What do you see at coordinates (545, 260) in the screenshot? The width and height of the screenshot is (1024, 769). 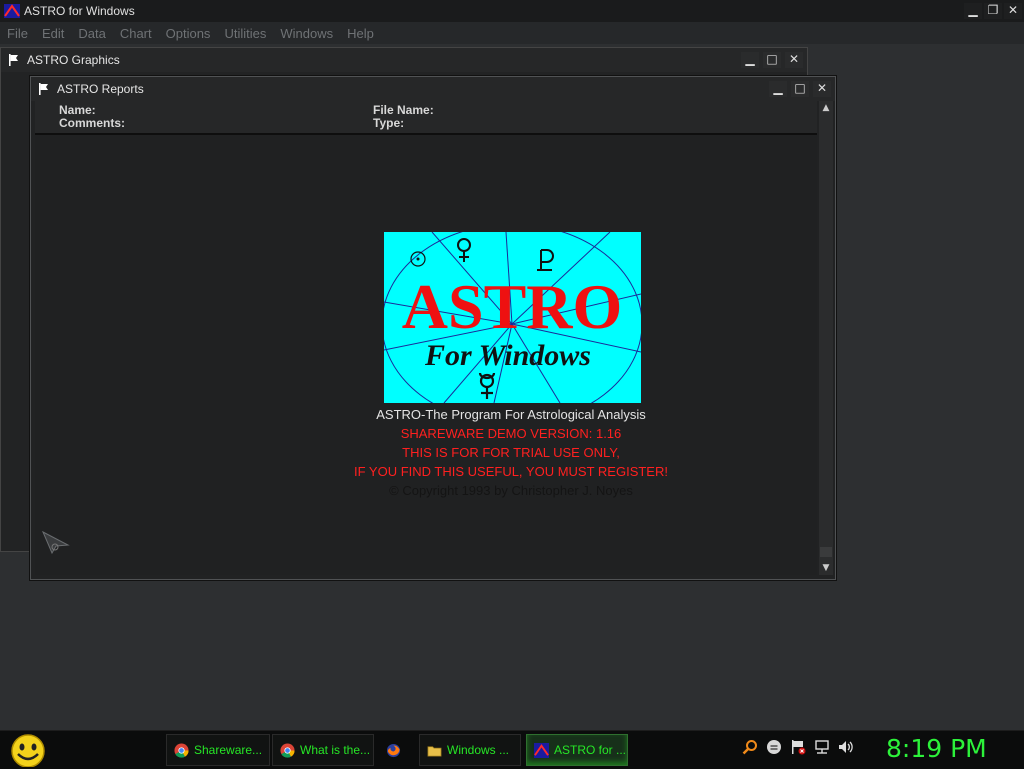 I see `pluto-symbol-icon` at bounding box center [545, 260].